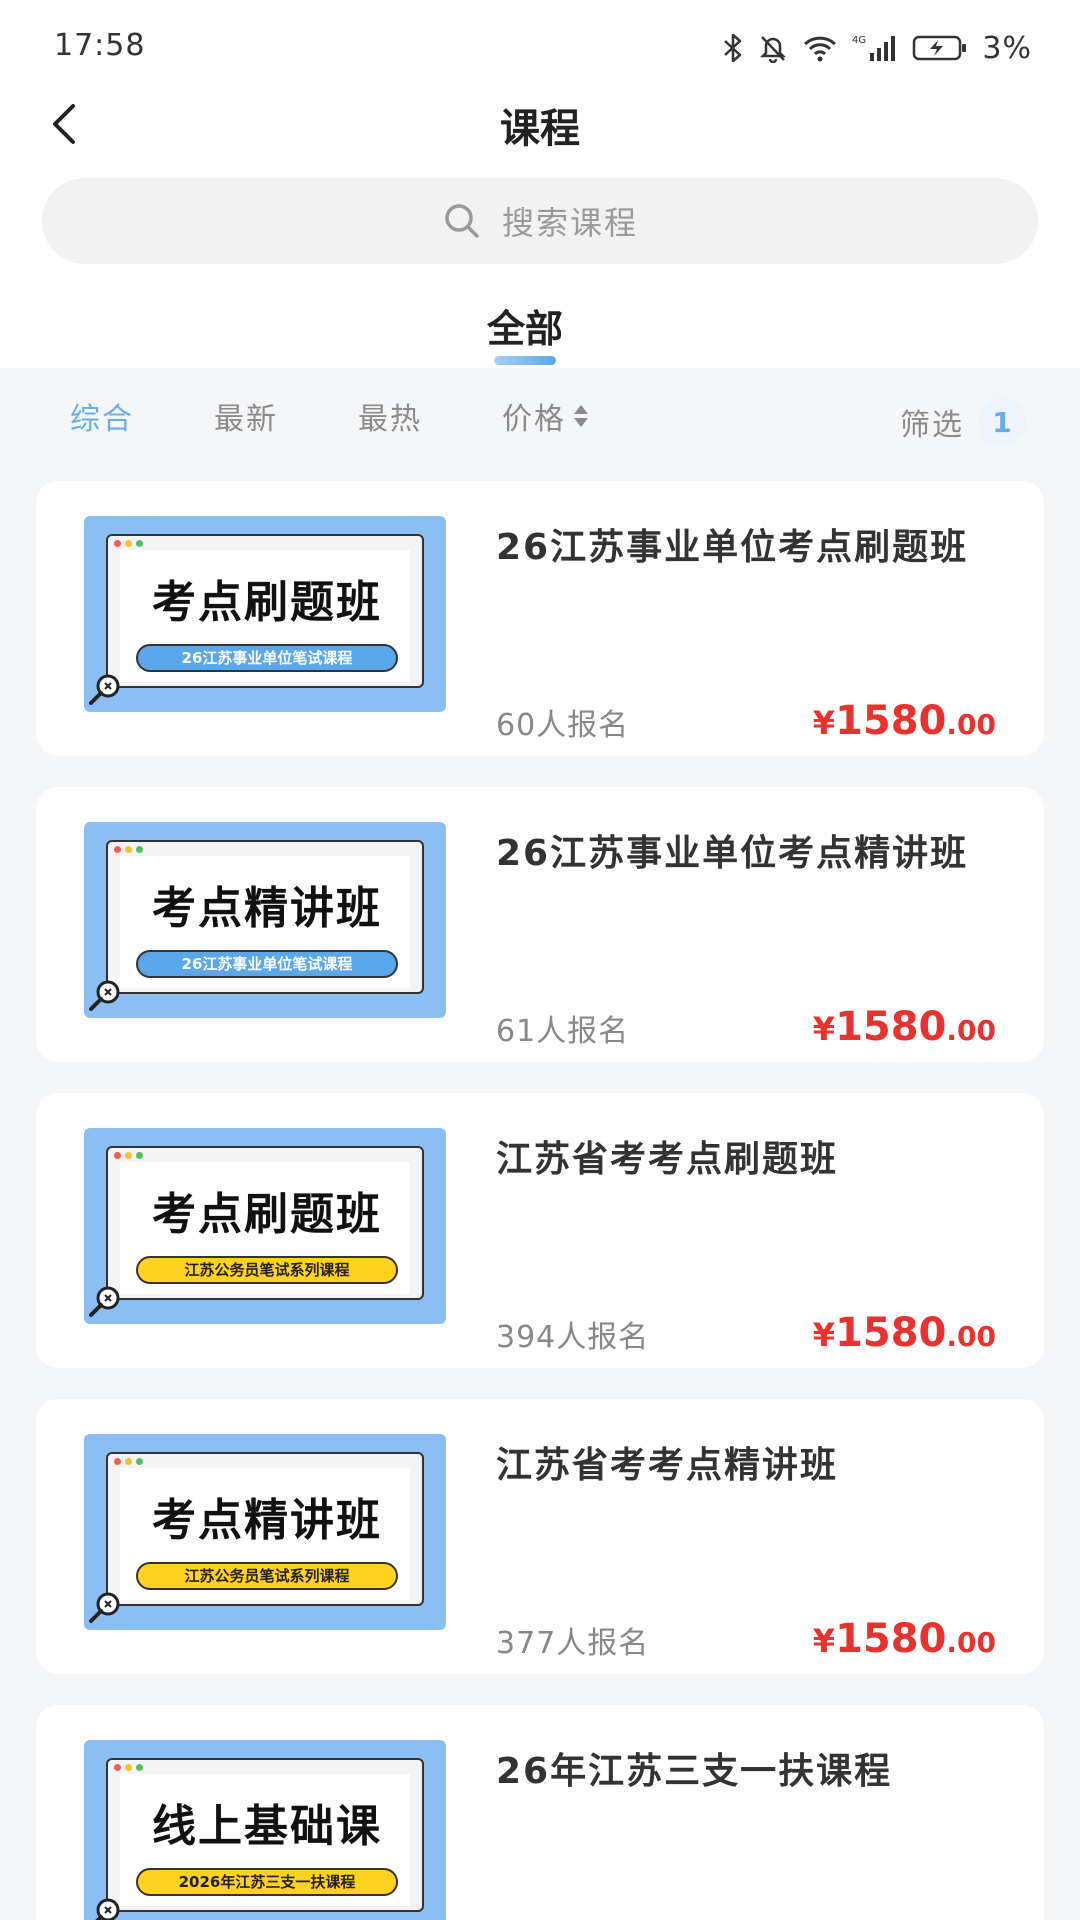 The width and height of the screenshot is (1080, 1920). I want to click on thumbnail-window: 考点精讲班 26江苏事业单位笔试课程, so click(265, 917).